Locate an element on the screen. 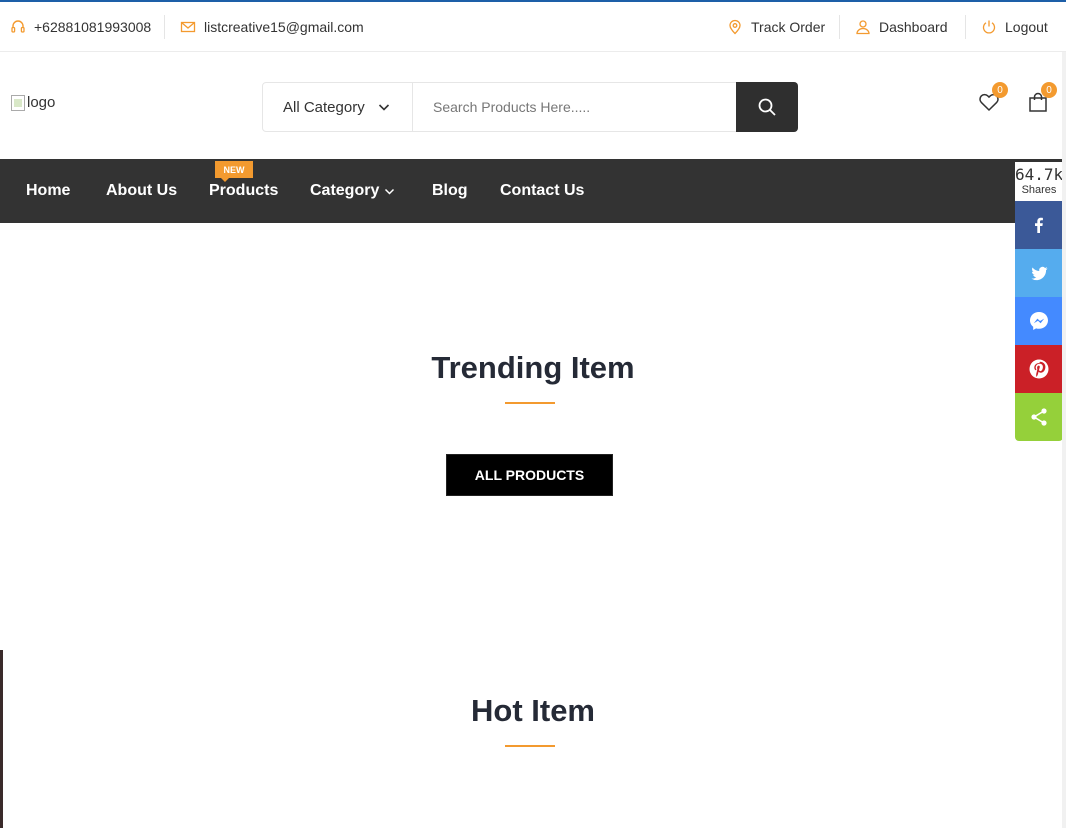  search-icon is located at coordinates (767, 107).